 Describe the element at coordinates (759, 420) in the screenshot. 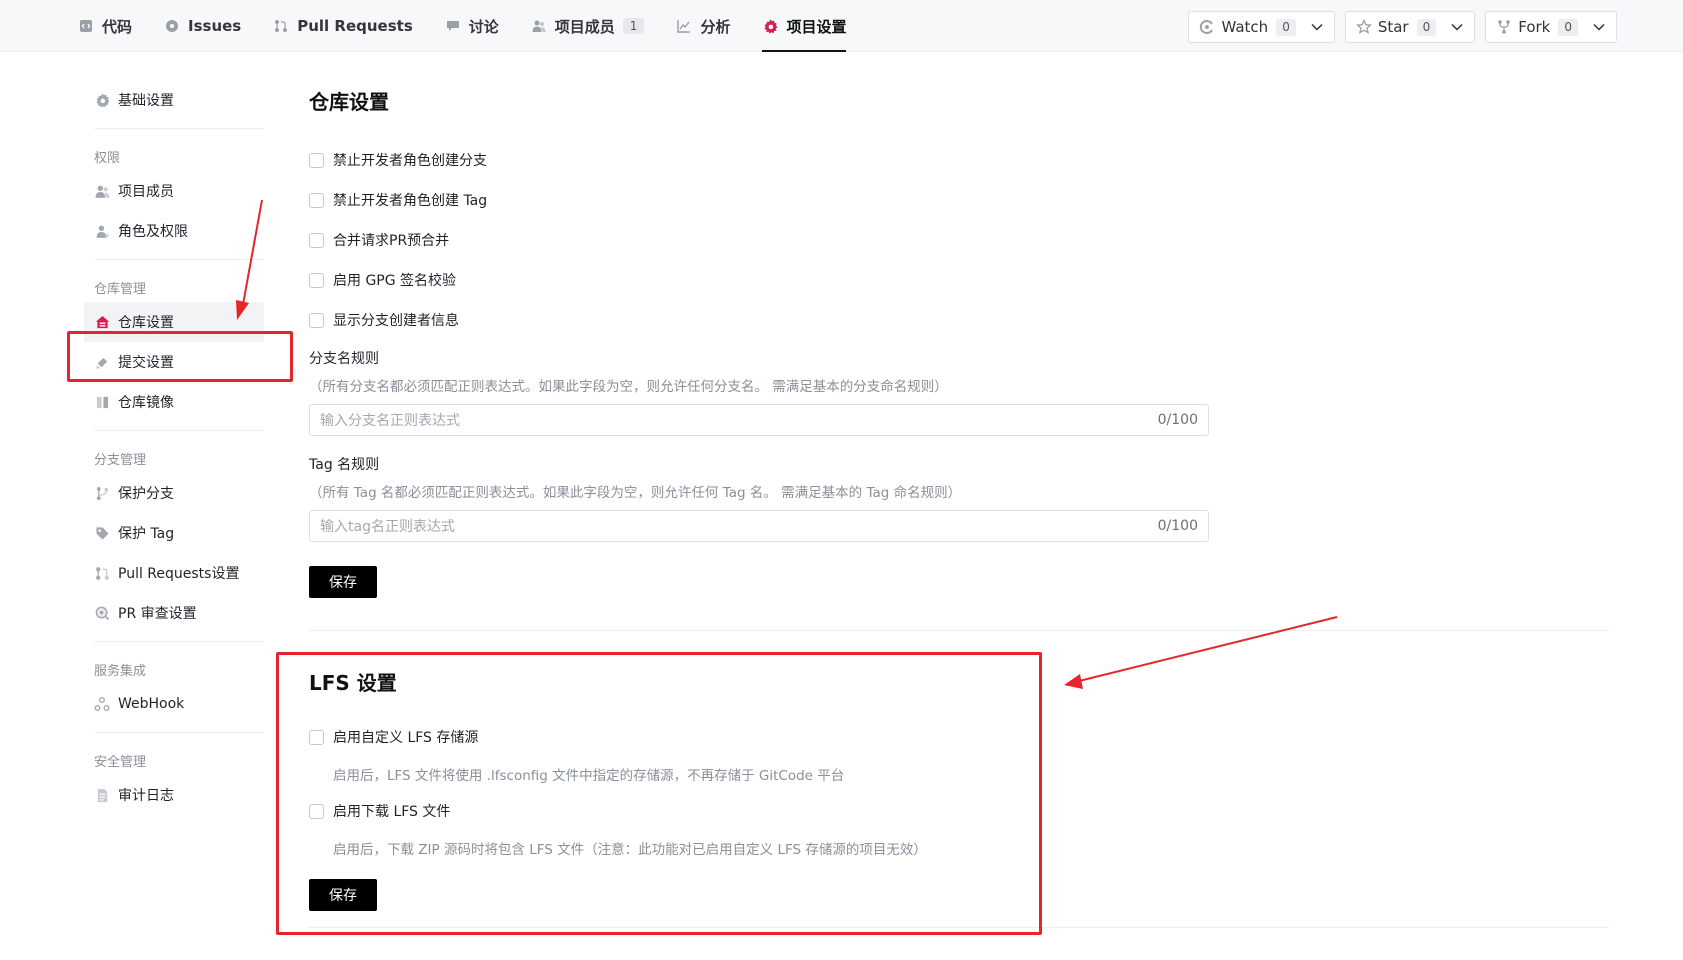

I see `branch-rule-input: 输入分支名正则表达式 0/100` at that location.